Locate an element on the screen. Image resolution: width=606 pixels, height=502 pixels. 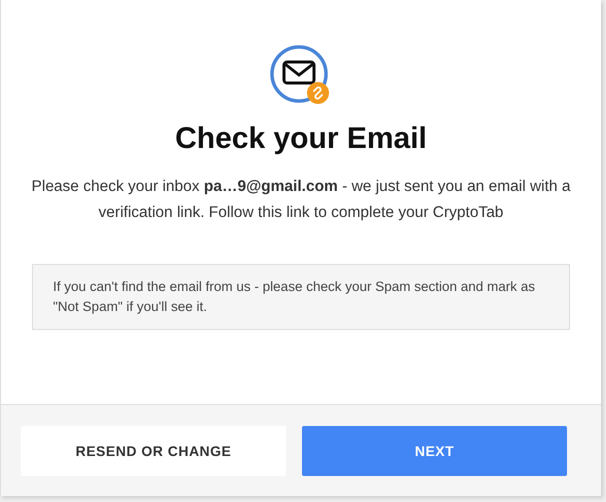
resend-button: RESEND OR CHANGE is located at coordinates (153, 451).